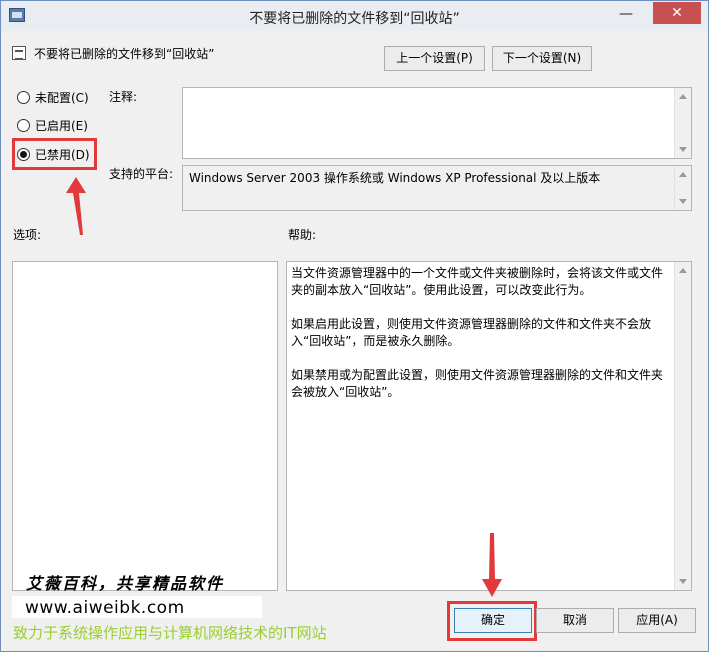  What do you see at coordinates (682, 188) in the screenshot?
I see `platform-scrollbar` at bounding box center [682, 188].